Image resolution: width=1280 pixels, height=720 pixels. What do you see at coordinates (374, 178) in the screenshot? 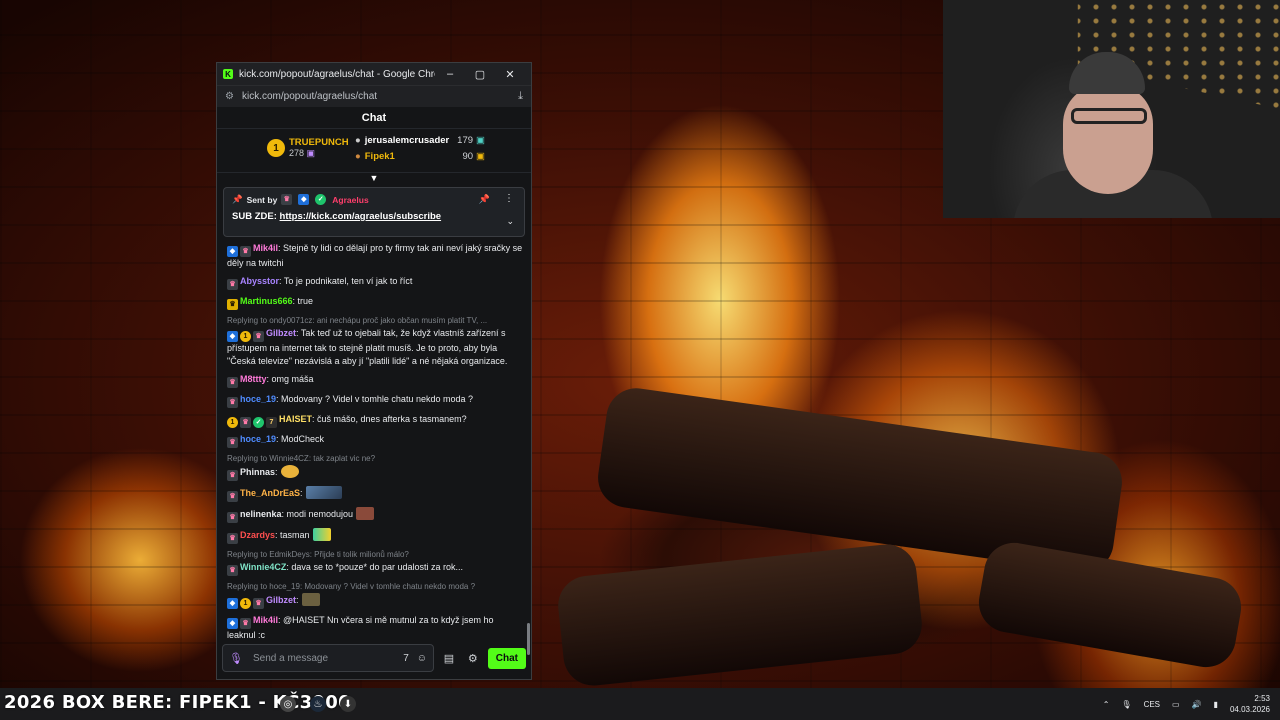
I see `expand-leaderboard-icon: ▼` at bounding box center [374, 178].